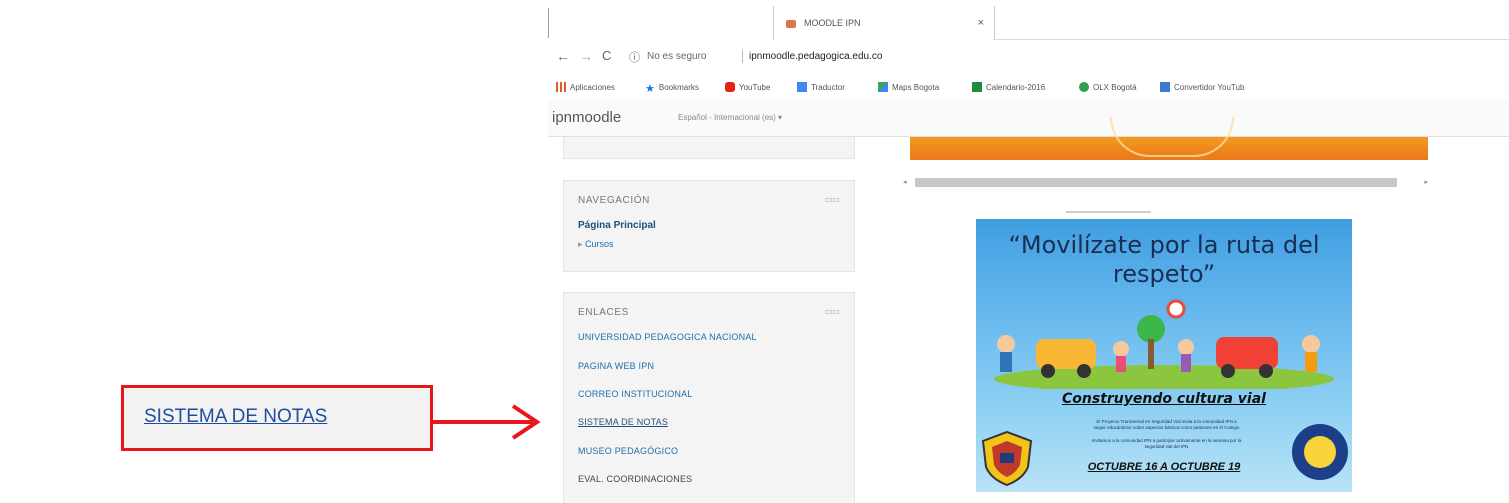 This screenshot has height=503, width=1509. I want to click on back-icon: ←, so click(563, 56).